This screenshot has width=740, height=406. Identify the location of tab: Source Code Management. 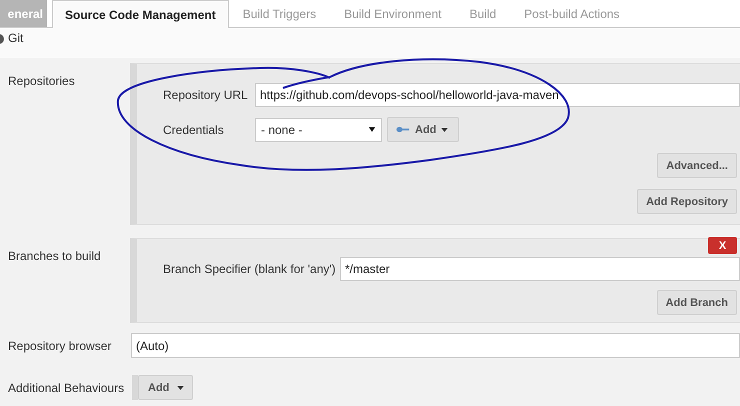
(140, 14).